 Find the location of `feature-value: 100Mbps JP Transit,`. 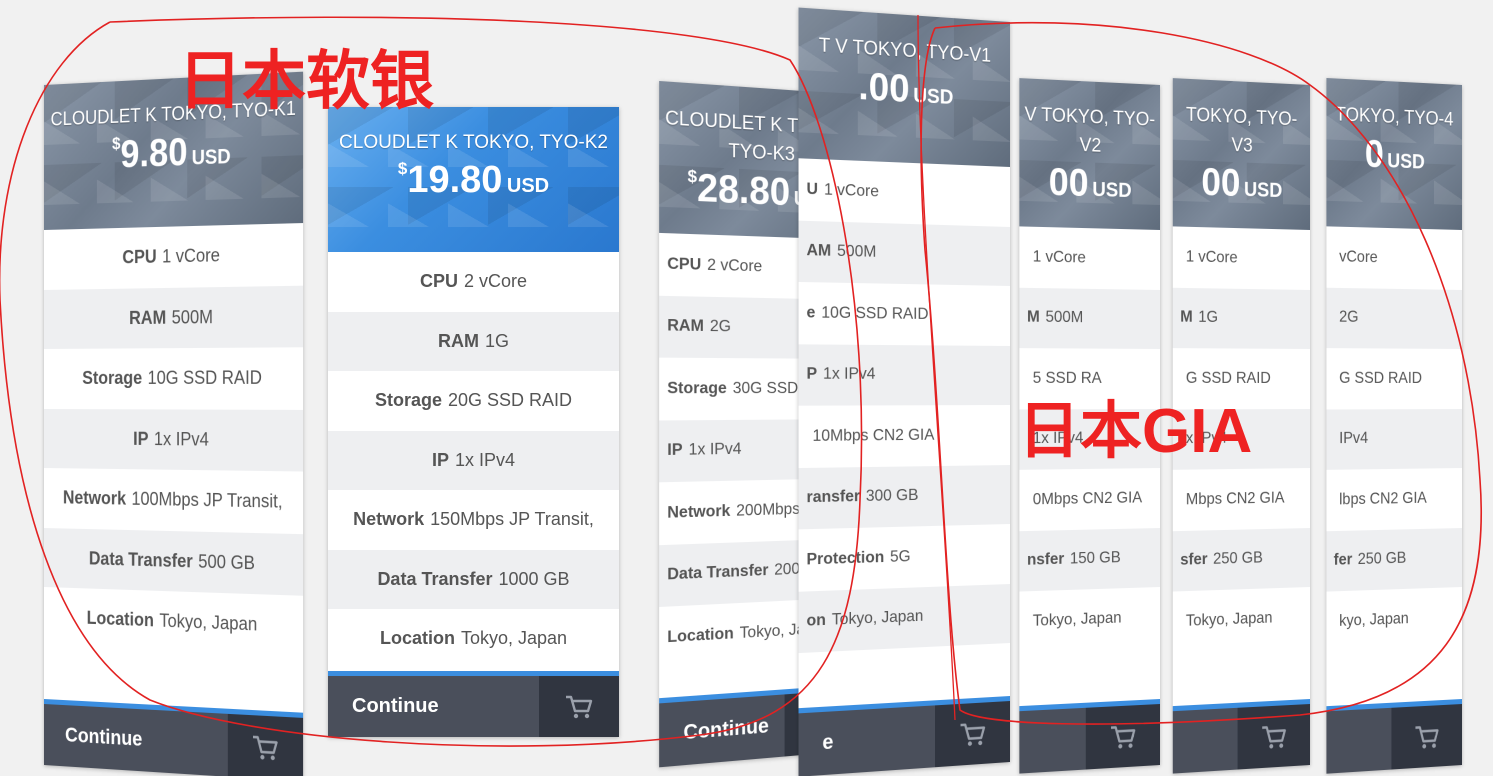

feature-value: 100Mbps JP Transit, is located at coordinates (207, 500).